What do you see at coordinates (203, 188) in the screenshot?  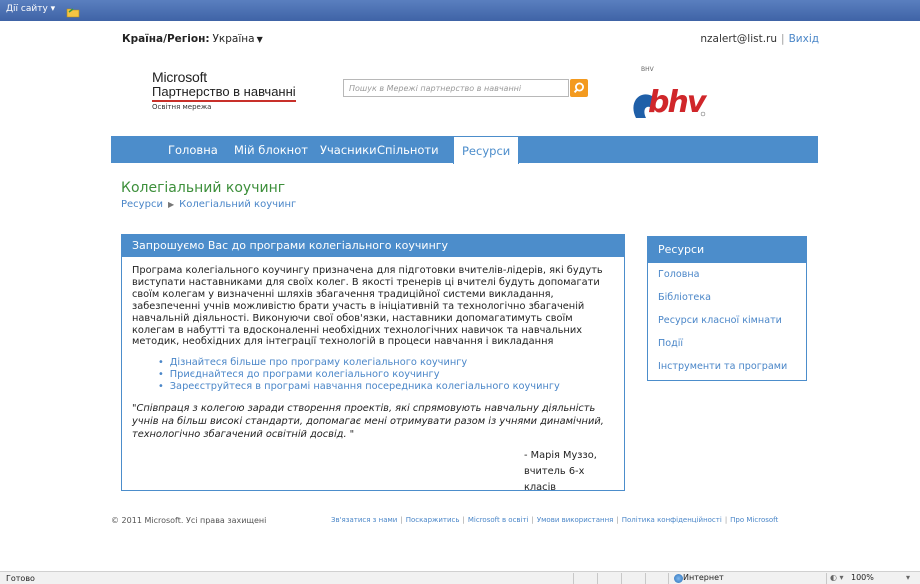 I see `page-title: Колегіальний коучинг` at bounding box center [203, 188].